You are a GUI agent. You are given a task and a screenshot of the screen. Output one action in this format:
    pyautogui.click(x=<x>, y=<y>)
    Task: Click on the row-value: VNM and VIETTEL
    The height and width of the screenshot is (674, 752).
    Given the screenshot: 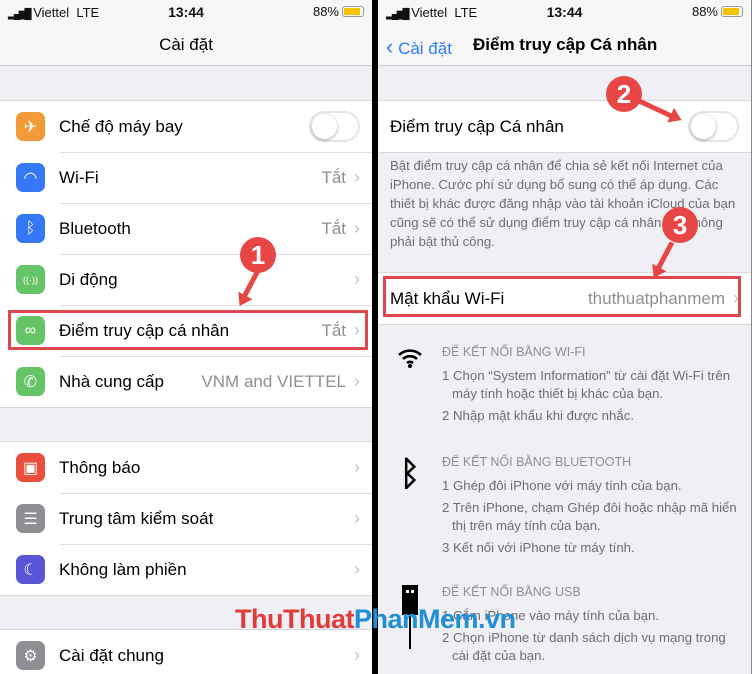 What is the action you would take?
    pyautogui.click(x=273, y=381)
    